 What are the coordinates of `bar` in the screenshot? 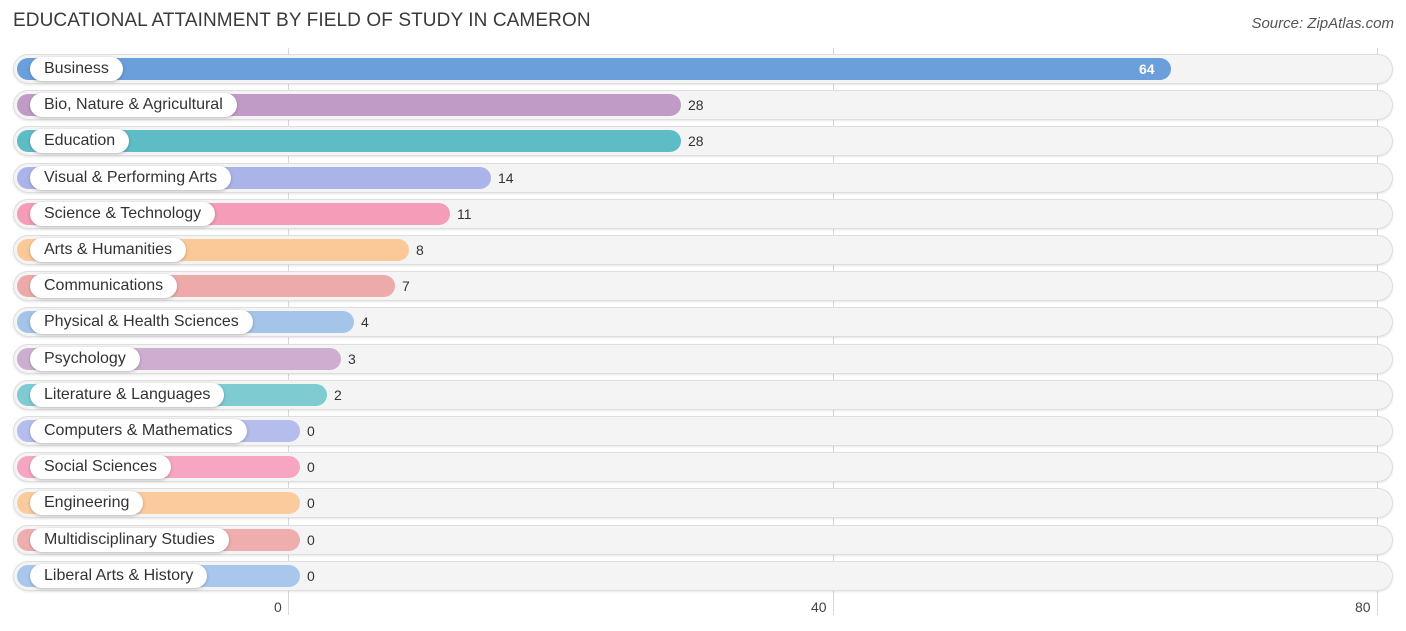 It's located at (594, 69).